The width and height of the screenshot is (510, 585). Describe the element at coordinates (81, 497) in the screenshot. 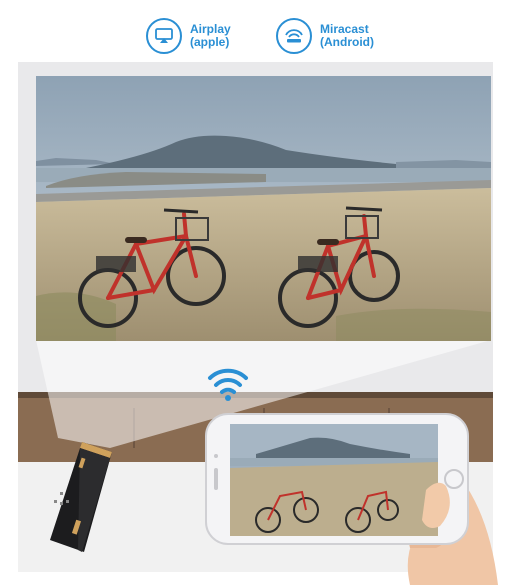

I see `mini-projector` at that location.